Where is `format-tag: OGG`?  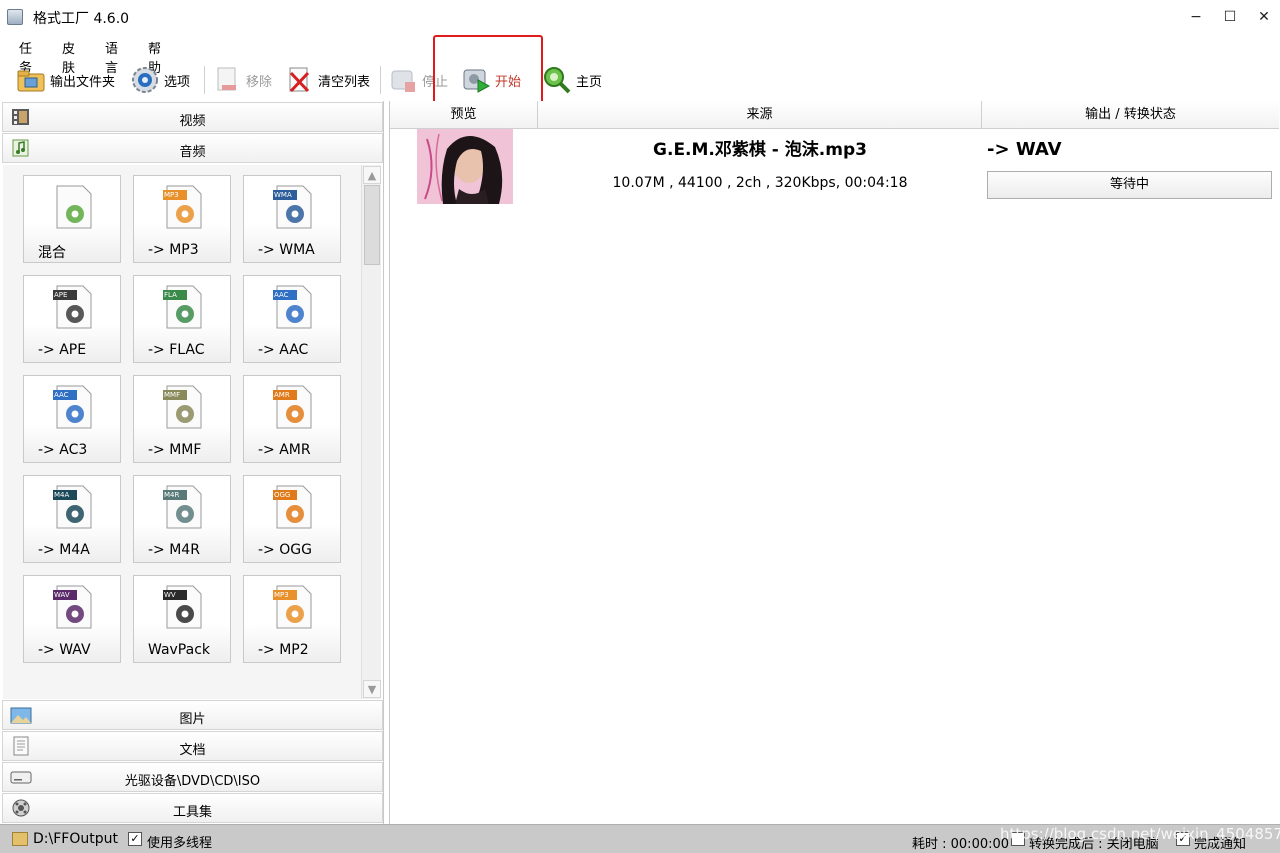 format-tag: OGG is located at coordinates (282, 495).